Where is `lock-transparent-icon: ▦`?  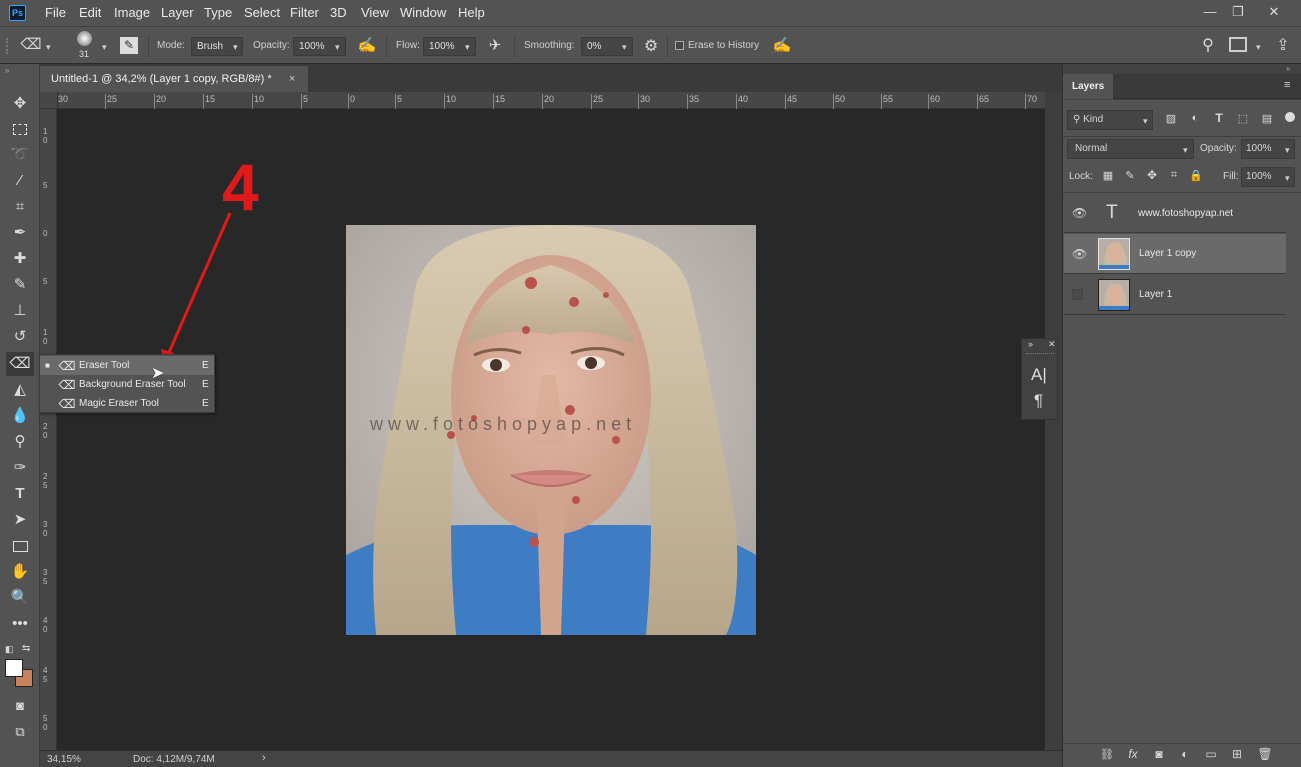
lock-transparent-icon: ▦ is located at coordinates (1108, 175).